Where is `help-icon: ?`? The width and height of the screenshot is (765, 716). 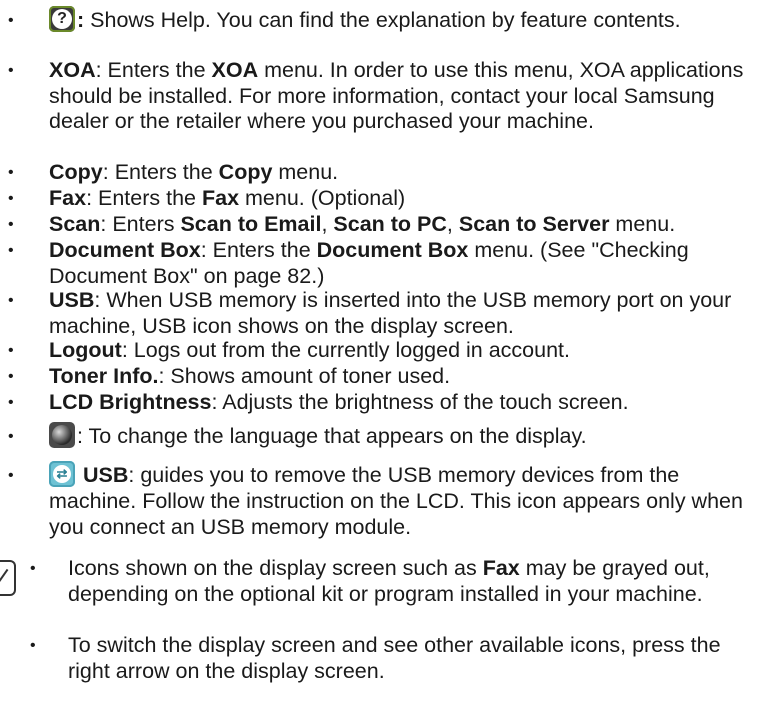
help-icon: ? is located at coordinates (62, 19).